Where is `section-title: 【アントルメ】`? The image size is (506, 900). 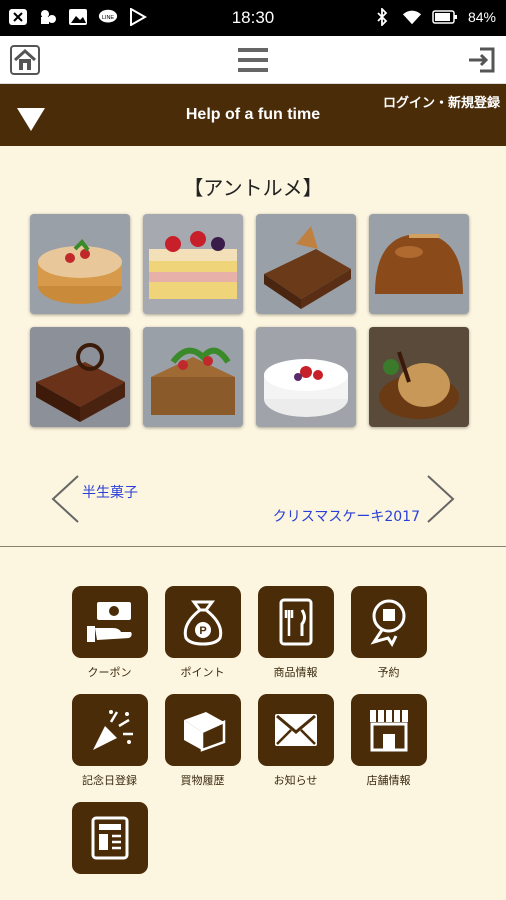 section-title: 【アントルメ】 is located at coordinates (253, 188).